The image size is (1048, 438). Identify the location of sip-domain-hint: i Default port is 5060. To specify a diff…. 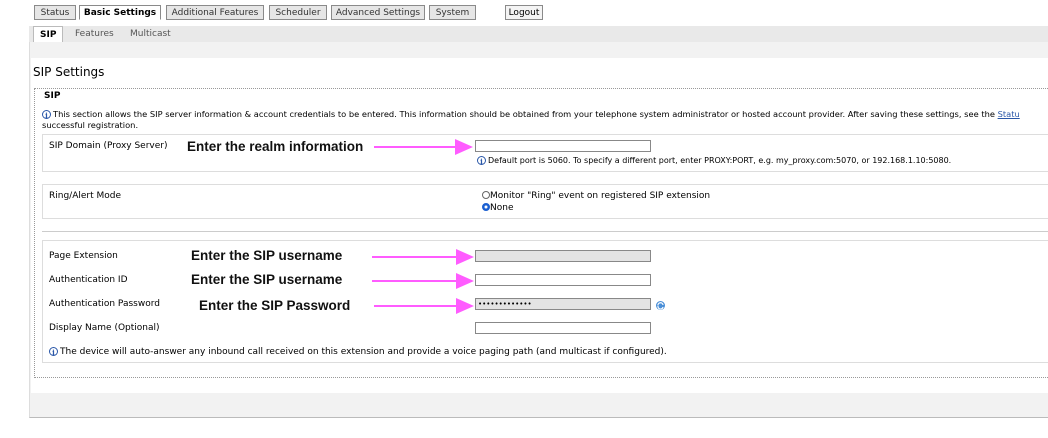
(714, 161).